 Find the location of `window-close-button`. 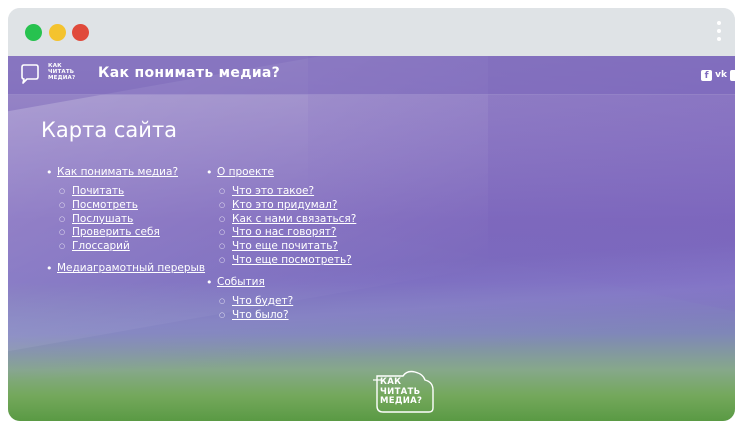

window-close-button is located at coordinates (33, 32).